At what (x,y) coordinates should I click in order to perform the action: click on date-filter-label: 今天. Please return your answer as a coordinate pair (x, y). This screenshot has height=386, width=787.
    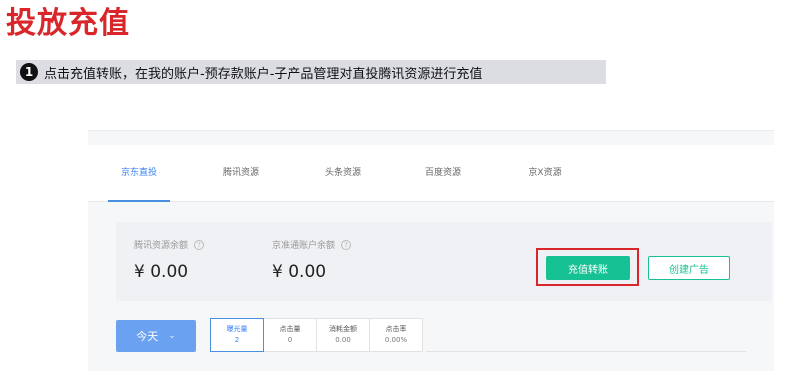
    Looking at the image, I should click on (147, 336).